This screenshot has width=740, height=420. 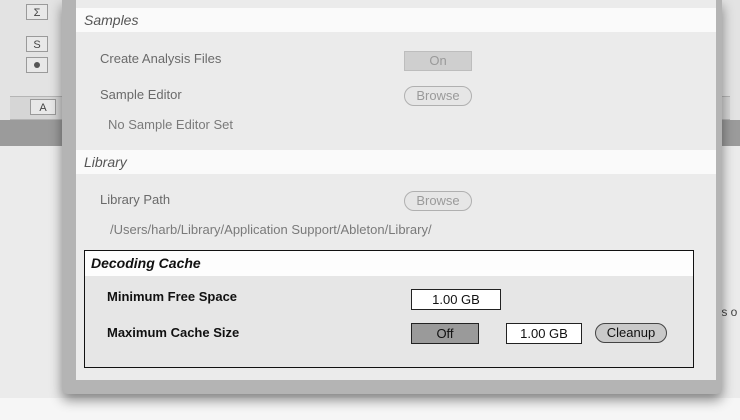 I want to click on sample-editor-browse-button: Browse, so click(x=438, y=96).